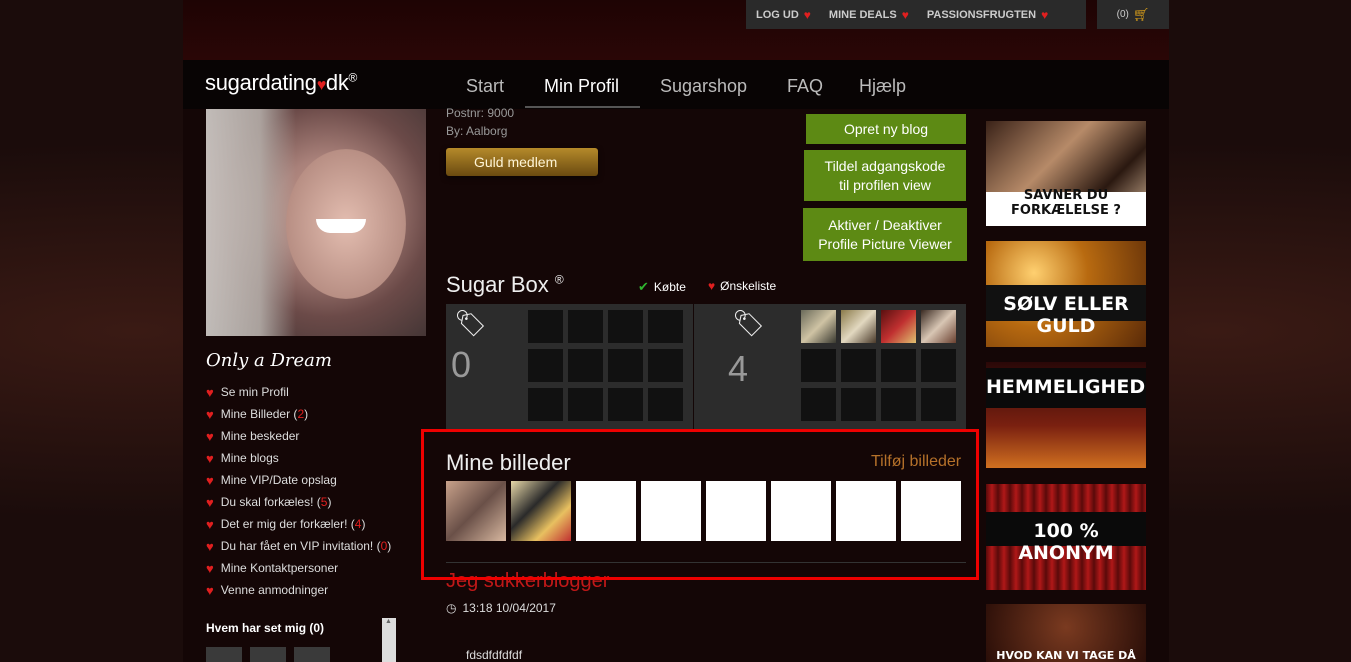 The height and width of the screenshot is (662, 1351). Describe the element at coordinates (451, 608) in the screenshot. I see `clock-icon: ◷` at that location.